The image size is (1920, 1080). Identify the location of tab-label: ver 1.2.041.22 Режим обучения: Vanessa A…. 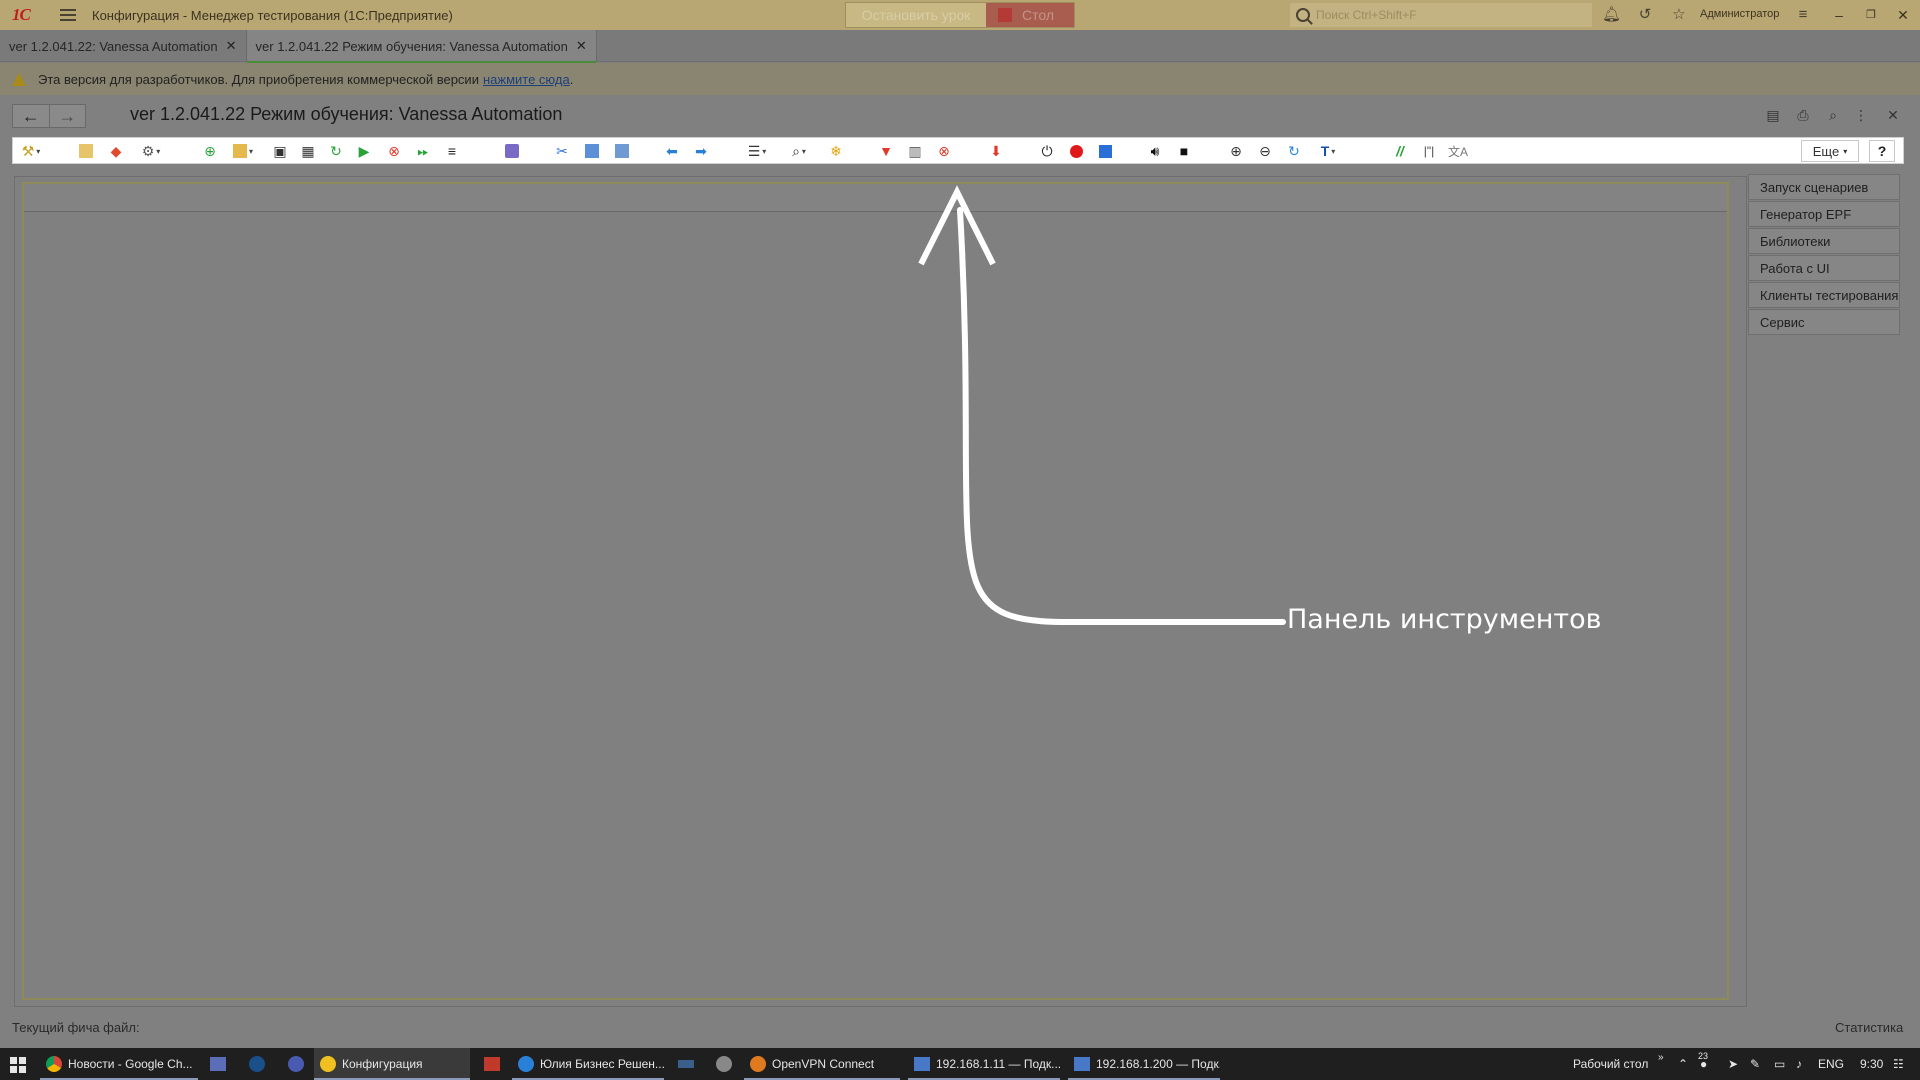
(411, 46).